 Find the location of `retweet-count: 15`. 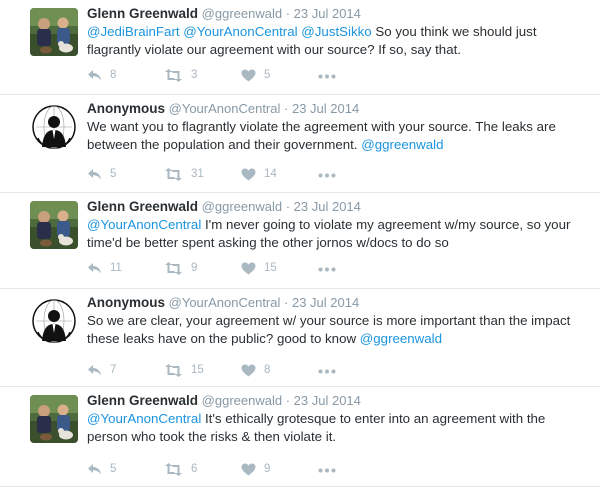

retweet-count: 15 is located at coordinates (197, 370).